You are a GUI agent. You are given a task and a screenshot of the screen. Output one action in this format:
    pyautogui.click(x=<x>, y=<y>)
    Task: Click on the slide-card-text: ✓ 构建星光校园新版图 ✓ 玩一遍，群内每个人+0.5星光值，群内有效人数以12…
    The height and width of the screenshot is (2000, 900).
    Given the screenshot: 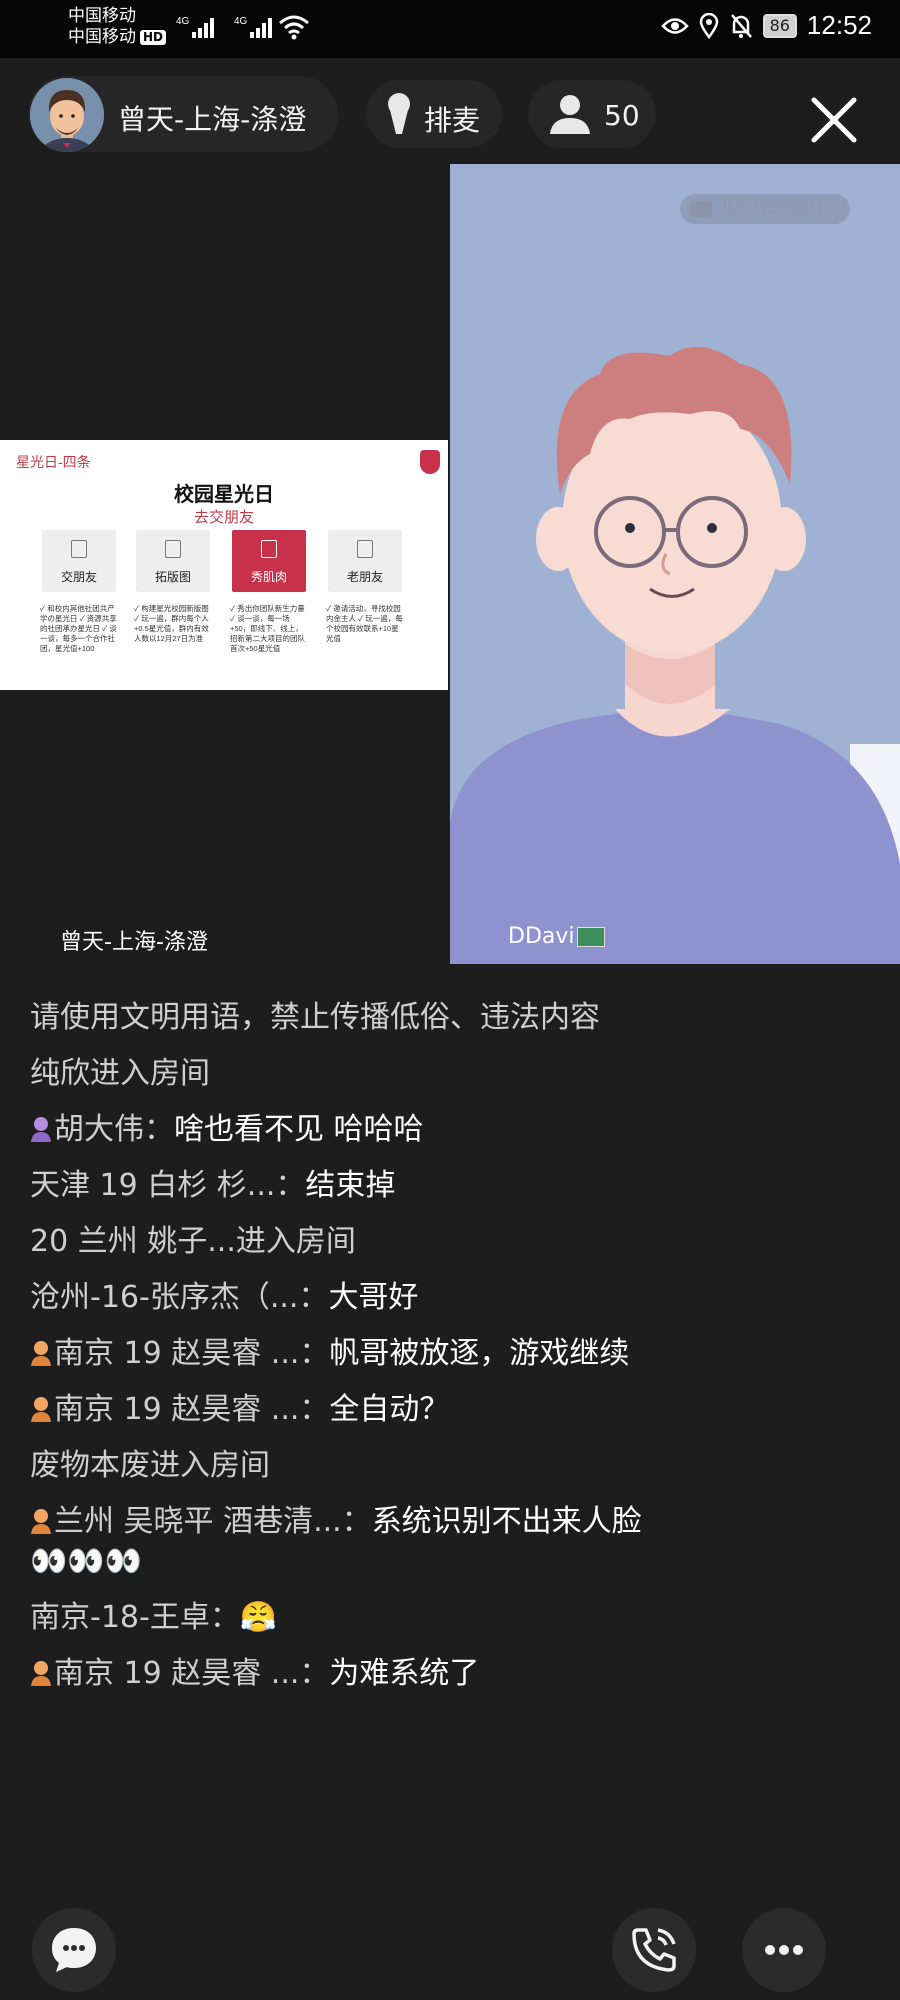 What is the action you would take?
    pyautogui.click(x=171, y=623)
    